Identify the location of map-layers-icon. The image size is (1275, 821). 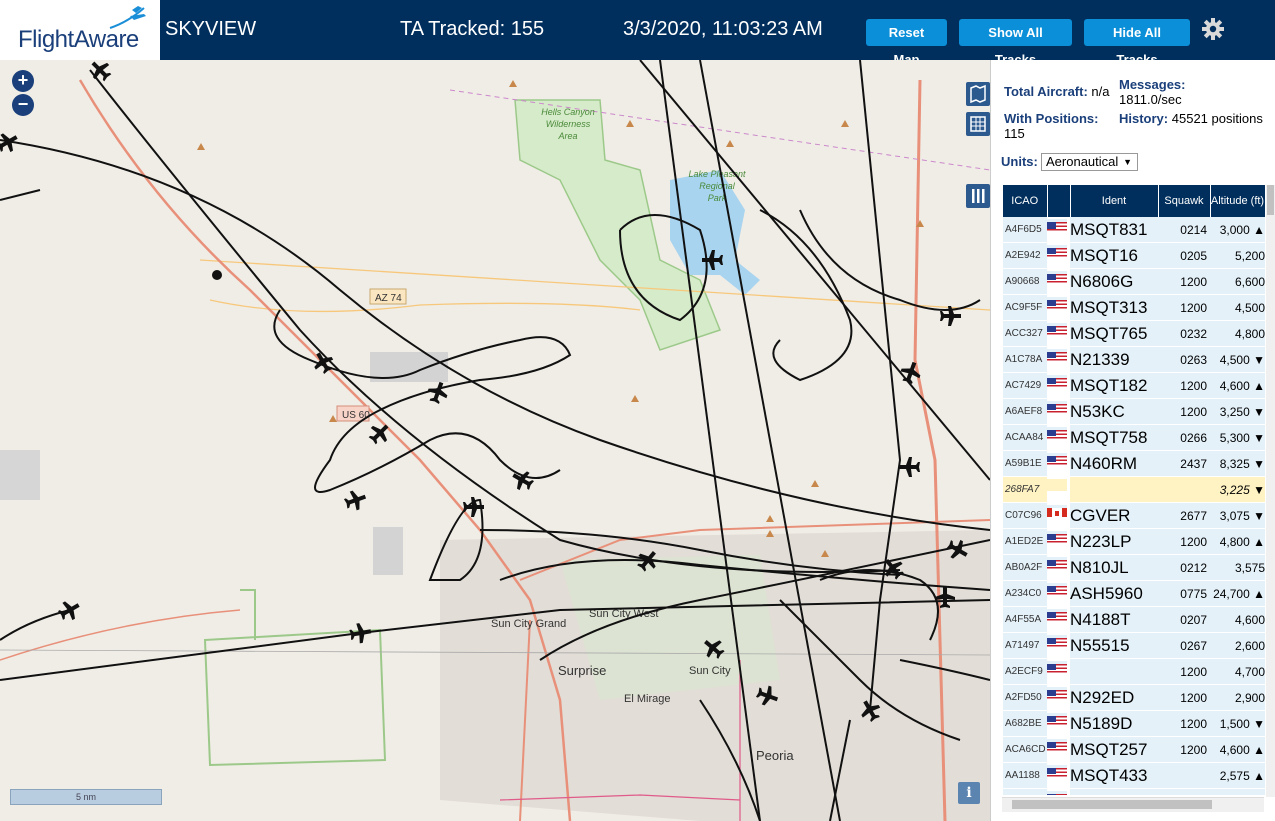
(978, 94).